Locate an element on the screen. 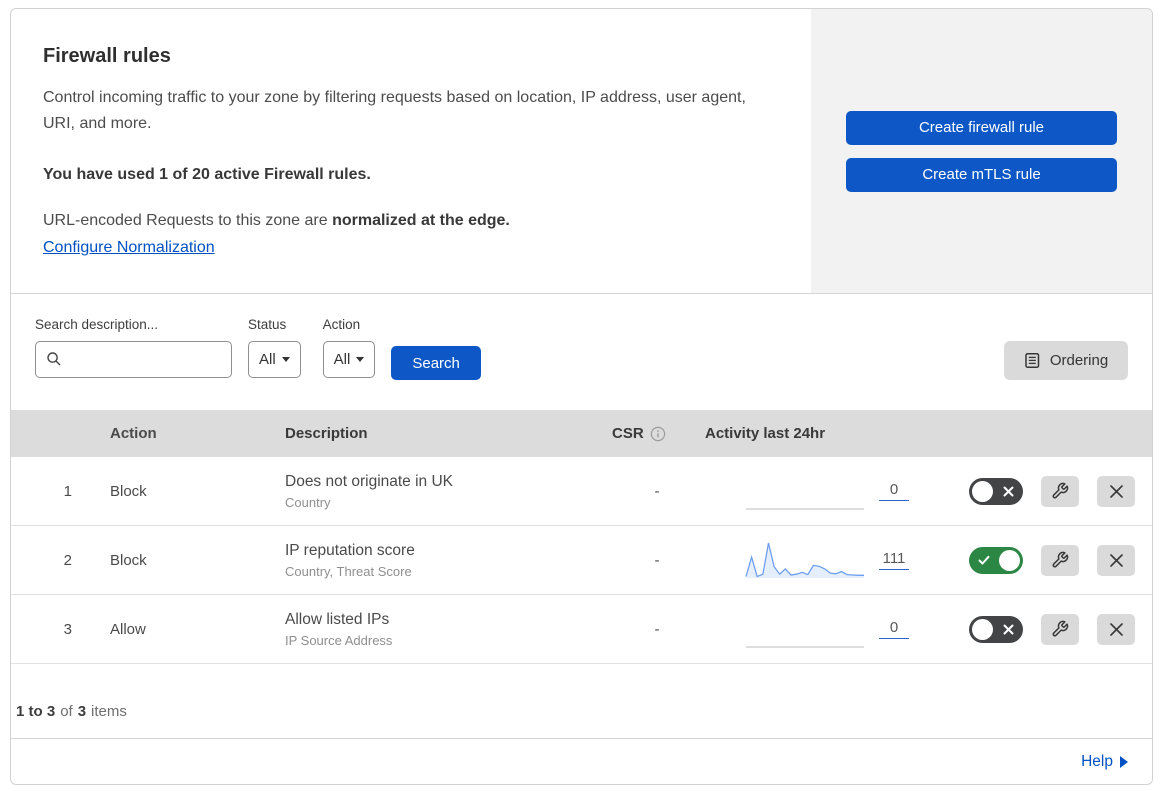  normalization-bold: normalized at the edge. is located at coordinates (421, 220).